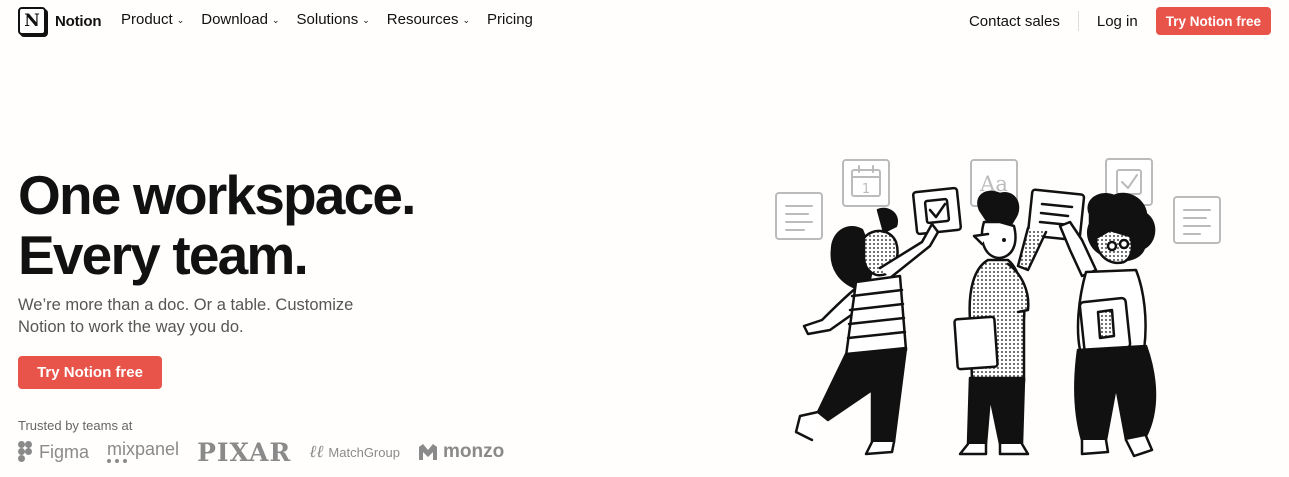 The width and height of the screenshot is (1289, 477). I want to click on nav-item-download: Download ⌄, so click(240, 19).